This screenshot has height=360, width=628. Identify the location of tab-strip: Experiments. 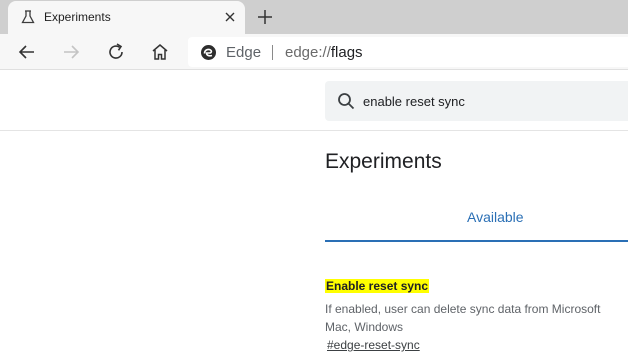
(314, 17).